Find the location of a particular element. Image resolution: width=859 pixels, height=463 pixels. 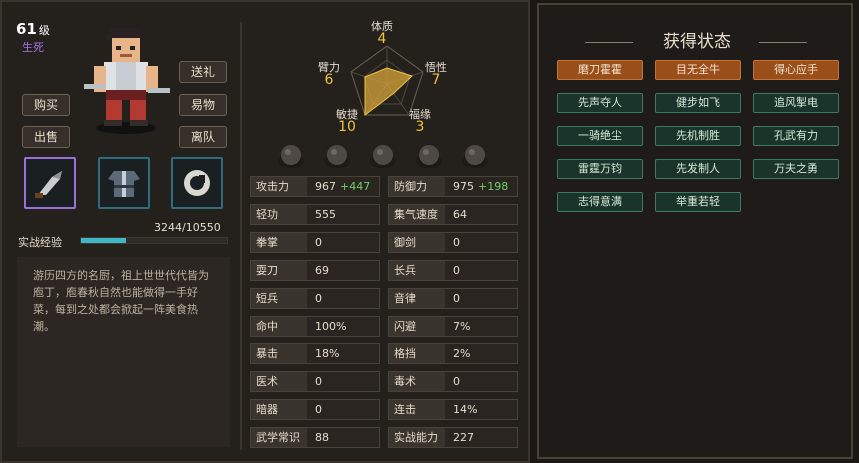

stat-value: 18% is located at coordinates (327, 353).